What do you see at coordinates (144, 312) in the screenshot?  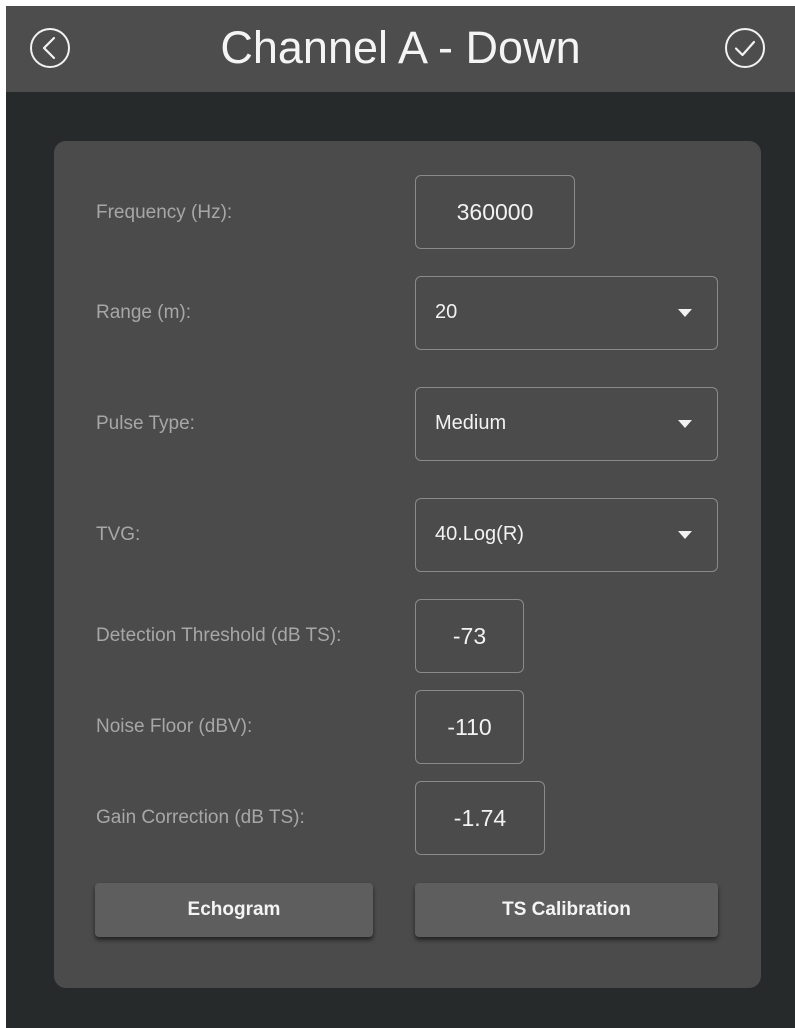 I see `range-label: Range (m):` at bounding box center [144, 312].